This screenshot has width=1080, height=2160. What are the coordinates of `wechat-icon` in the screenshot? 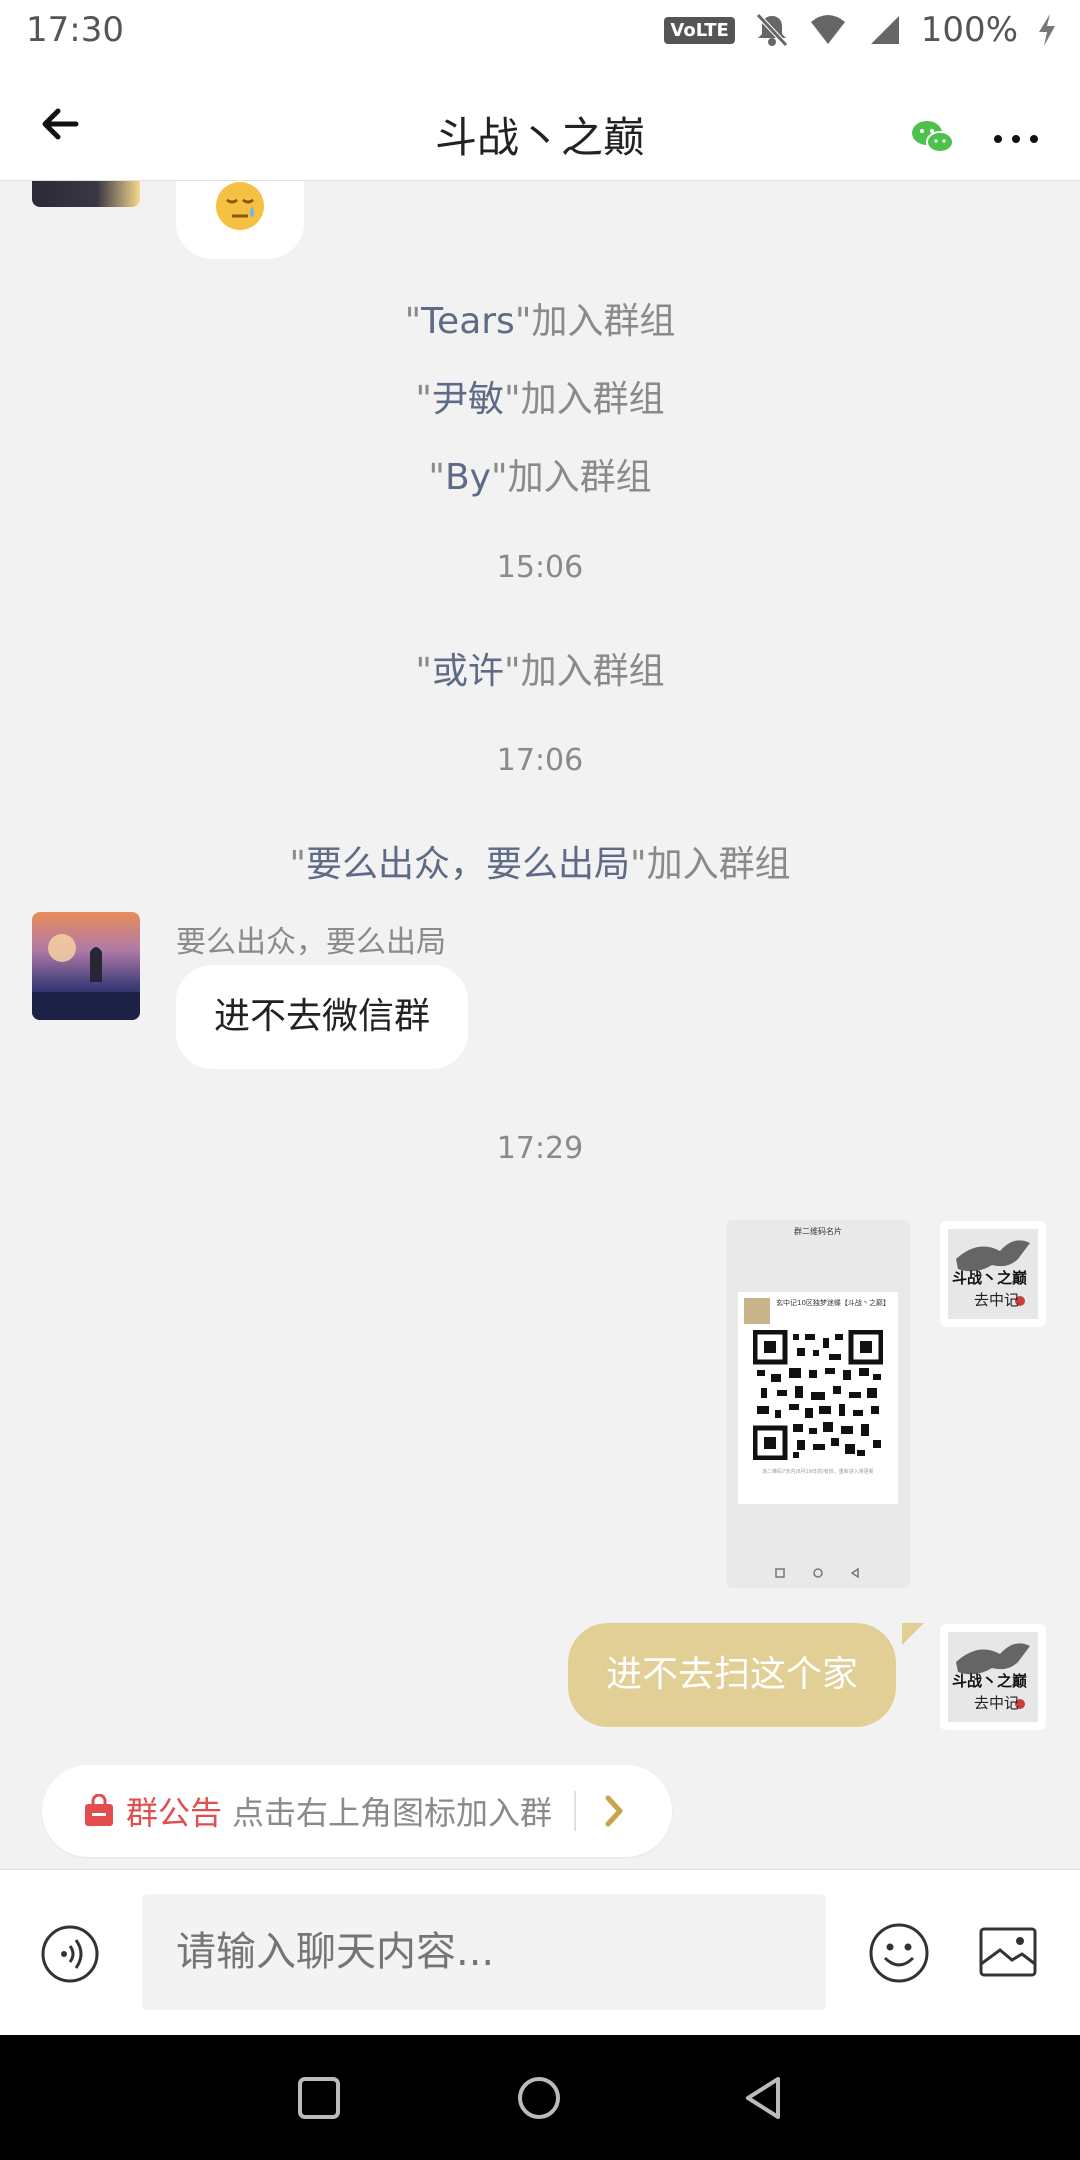 It's located at (933, 138).